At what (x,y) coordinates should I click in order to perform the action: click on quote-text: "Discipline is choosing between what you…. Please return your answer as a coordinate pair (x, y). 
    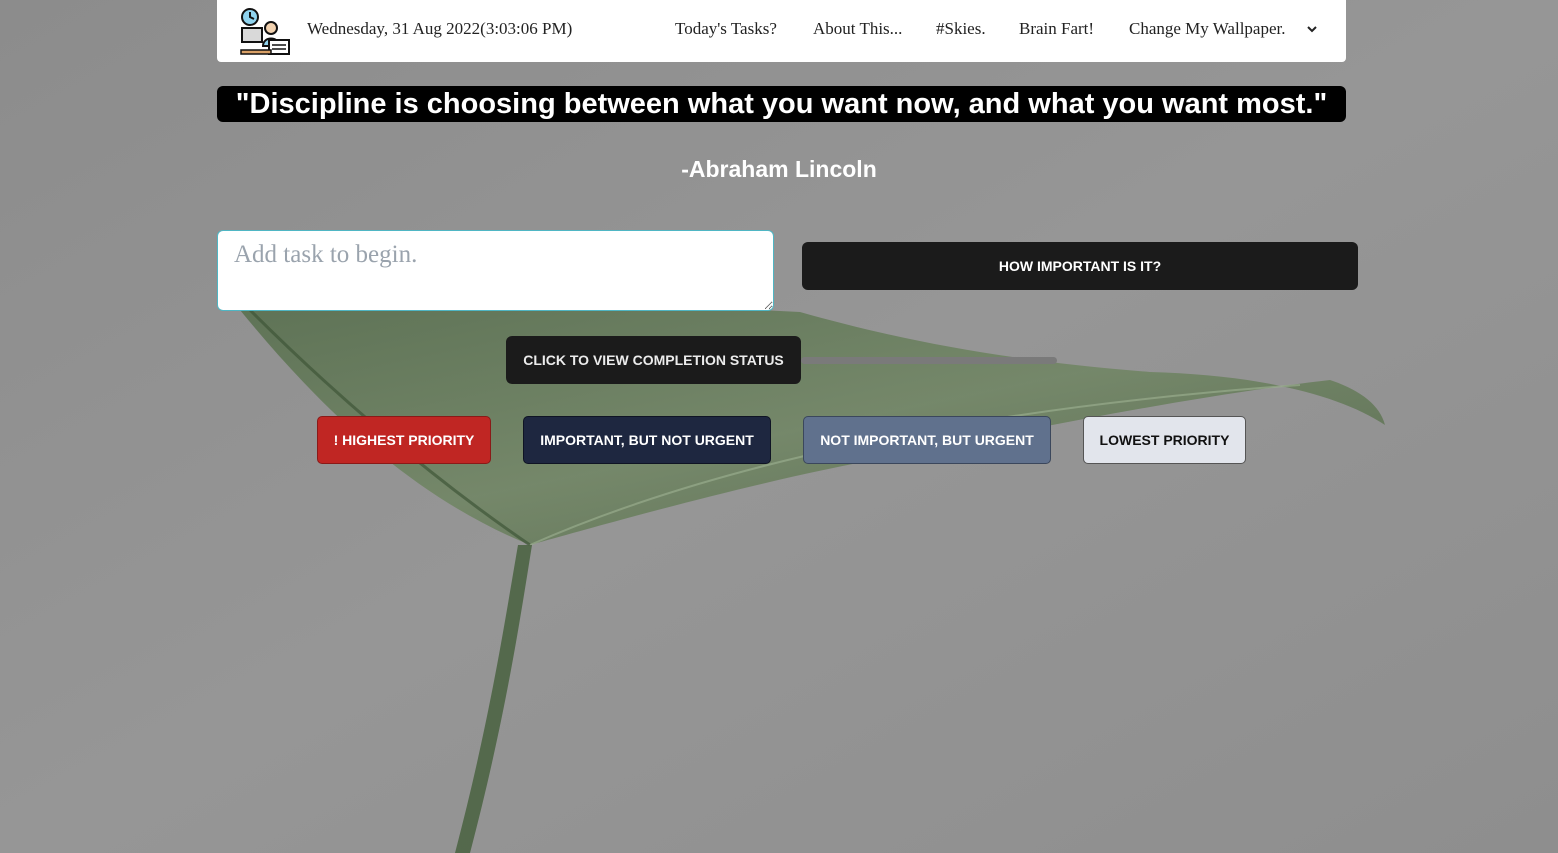
    Looking at the image, I should click on (781, 104).